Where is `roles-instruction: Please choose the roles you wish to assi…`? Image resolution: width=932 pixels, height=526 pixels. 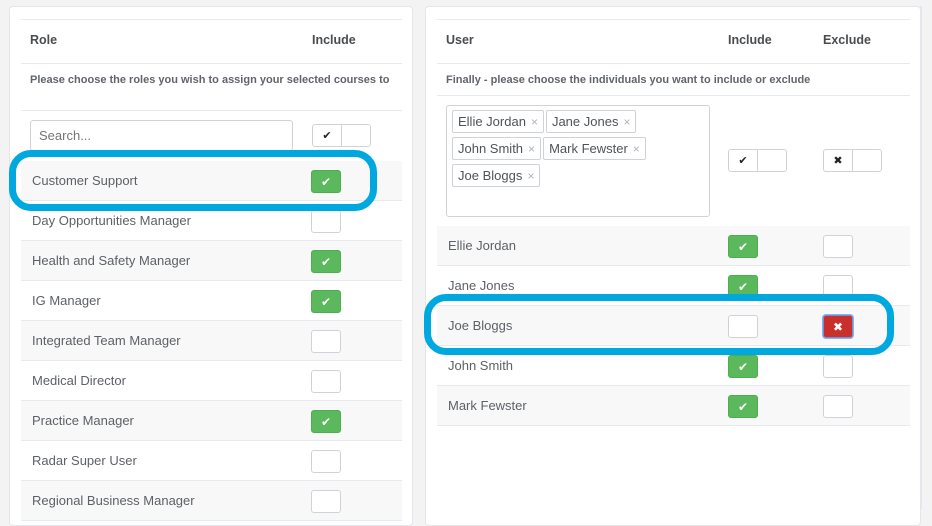
roles-instruction: Please choose the roles you wish to assi… is located at coordinates (210, 80).